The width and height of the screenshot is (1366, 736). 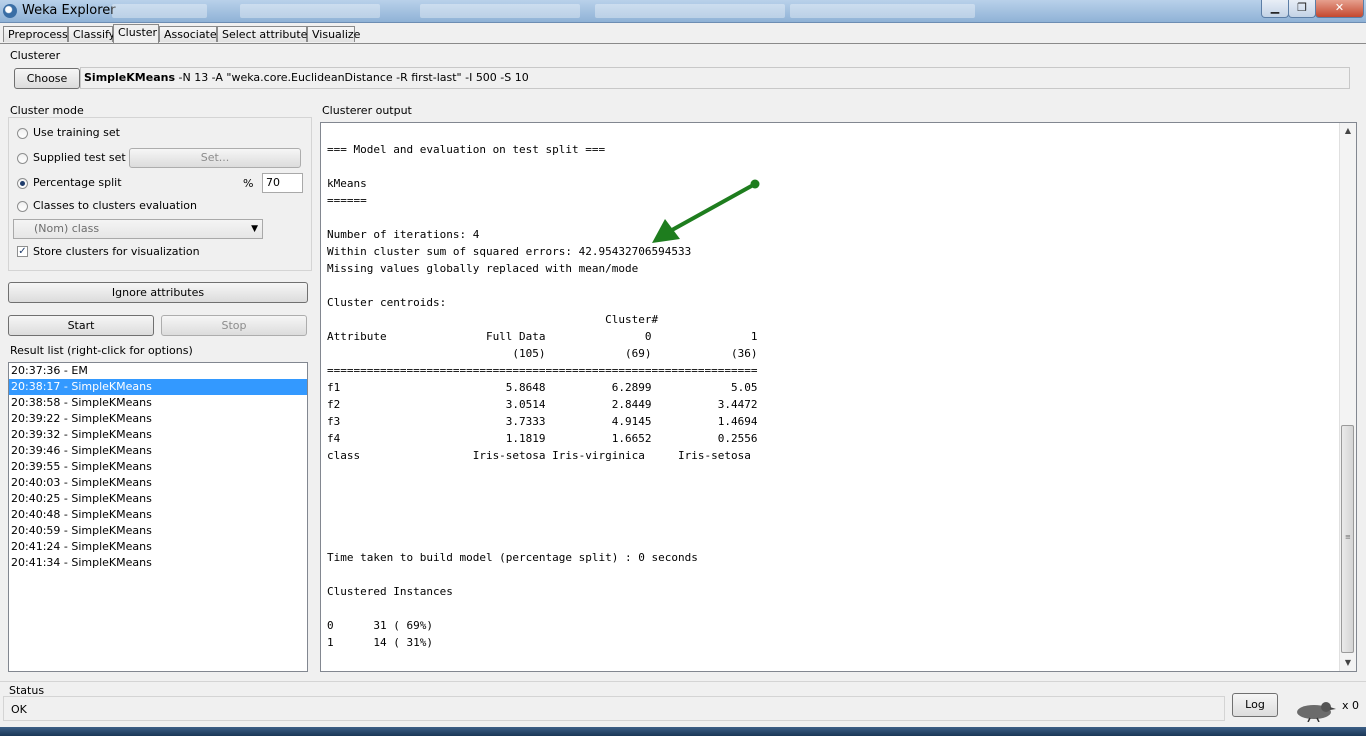 I want to click on grip-icon: ≡, so click(x=1348, y=537).